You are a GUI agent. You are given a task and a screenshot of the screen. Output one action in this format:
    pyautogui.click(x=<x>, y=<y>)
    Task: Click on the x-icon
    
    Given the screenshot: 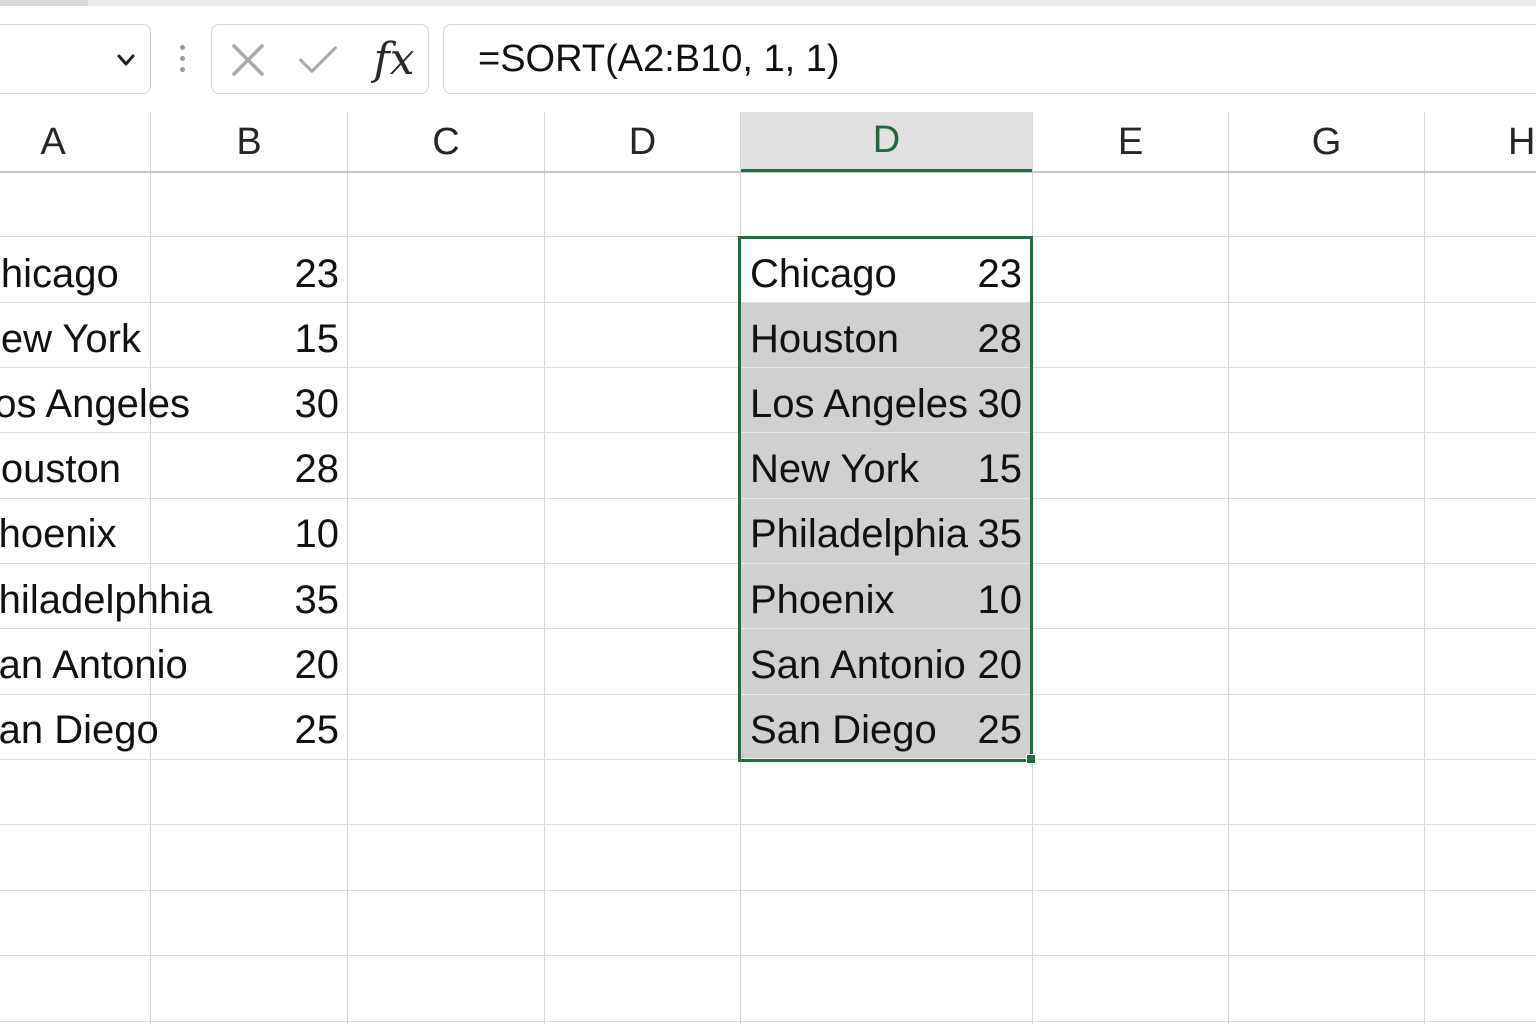 What is the action you would take?
    pyautogui.click(x=248, y=60)
    